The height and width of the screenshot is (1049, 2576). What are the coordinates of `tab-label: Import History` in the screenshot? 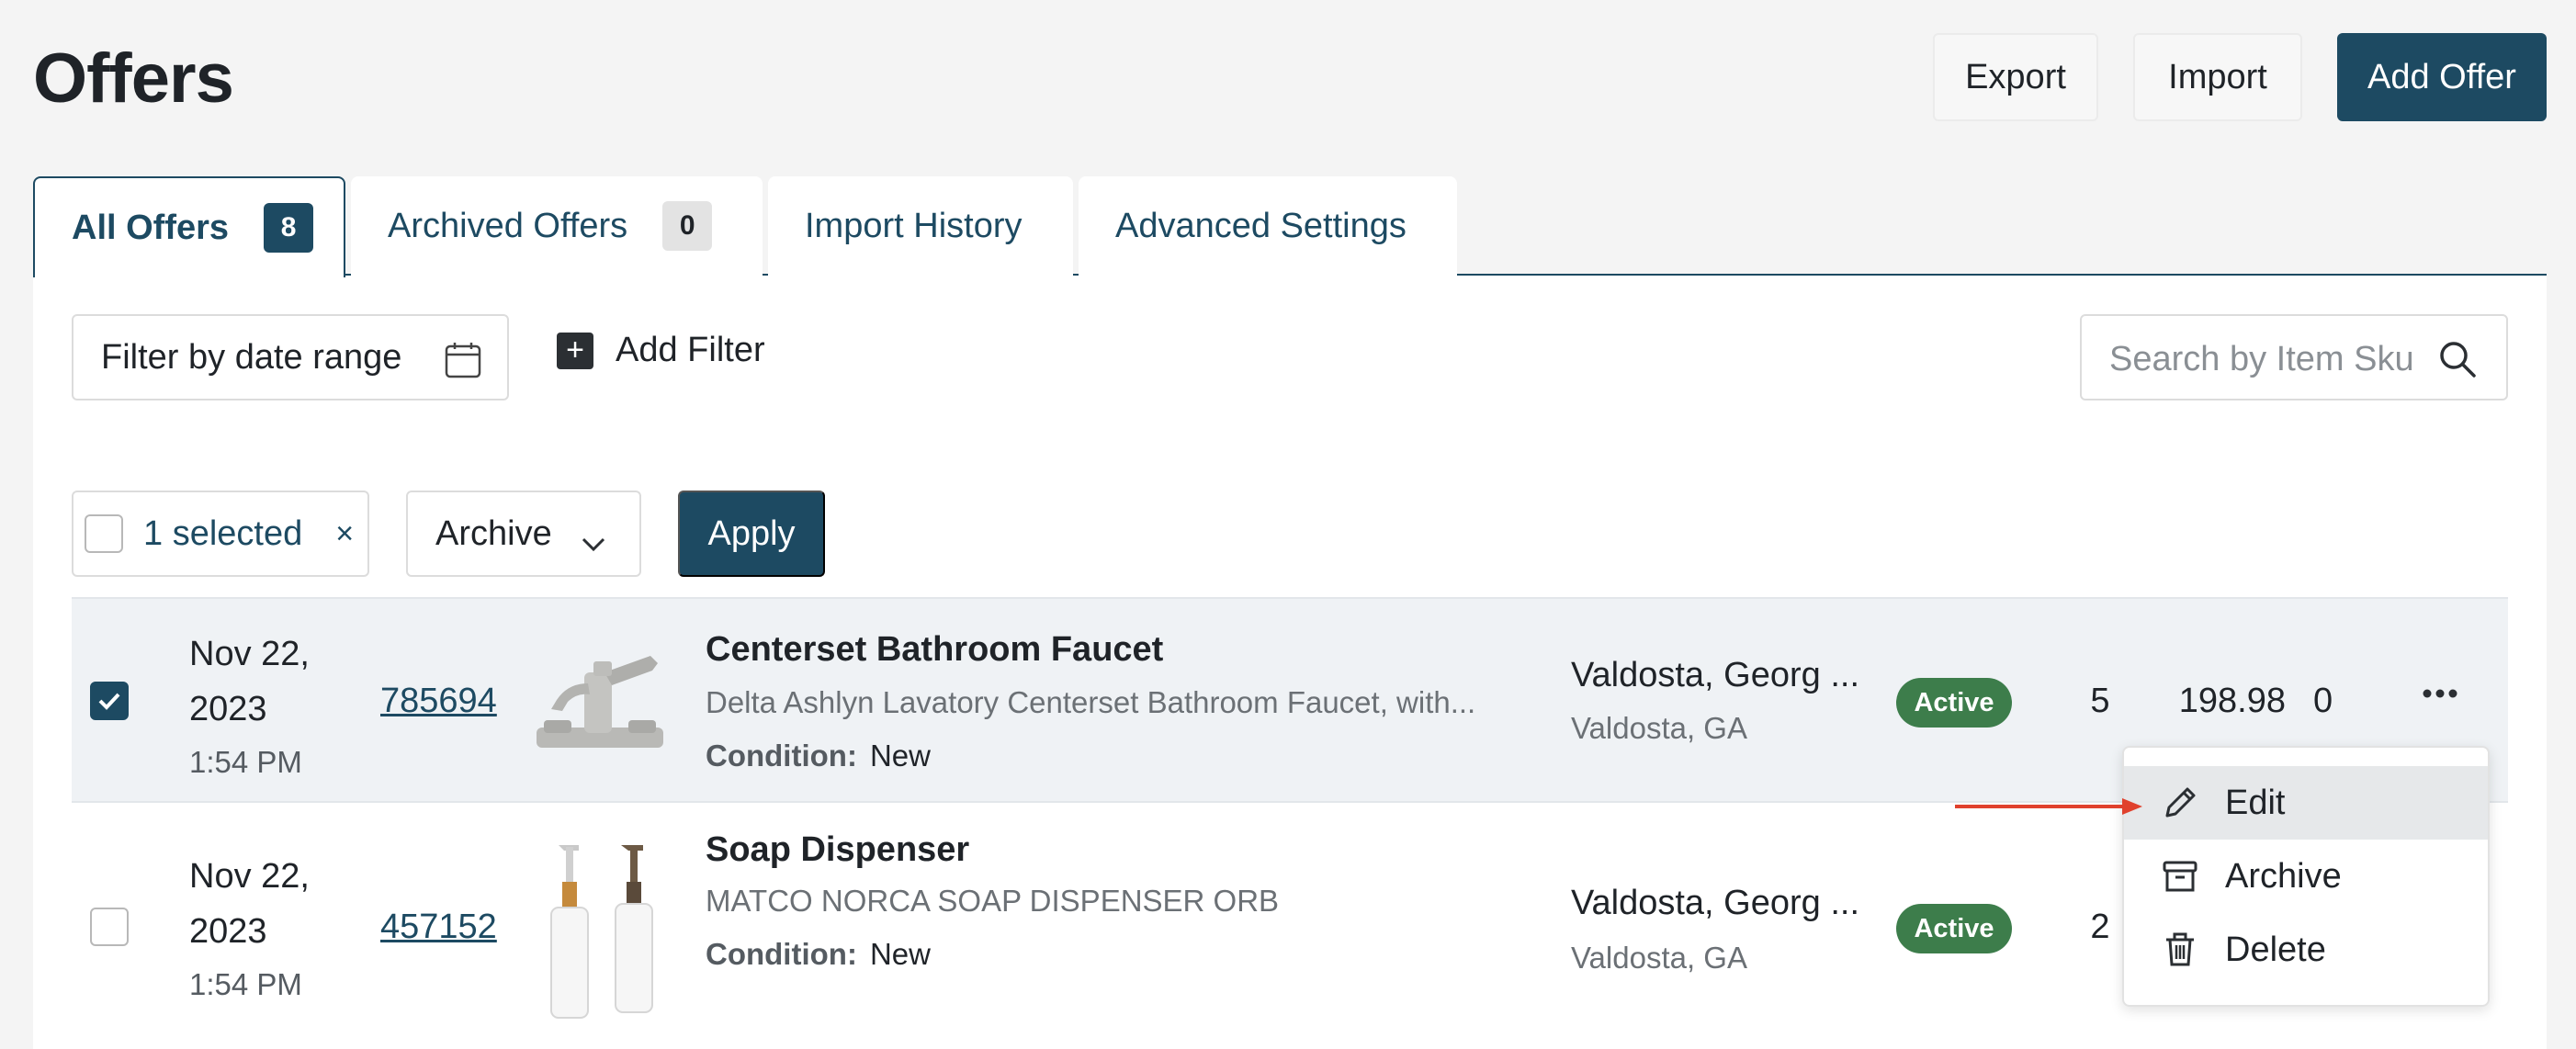 It's located at (913, 225).